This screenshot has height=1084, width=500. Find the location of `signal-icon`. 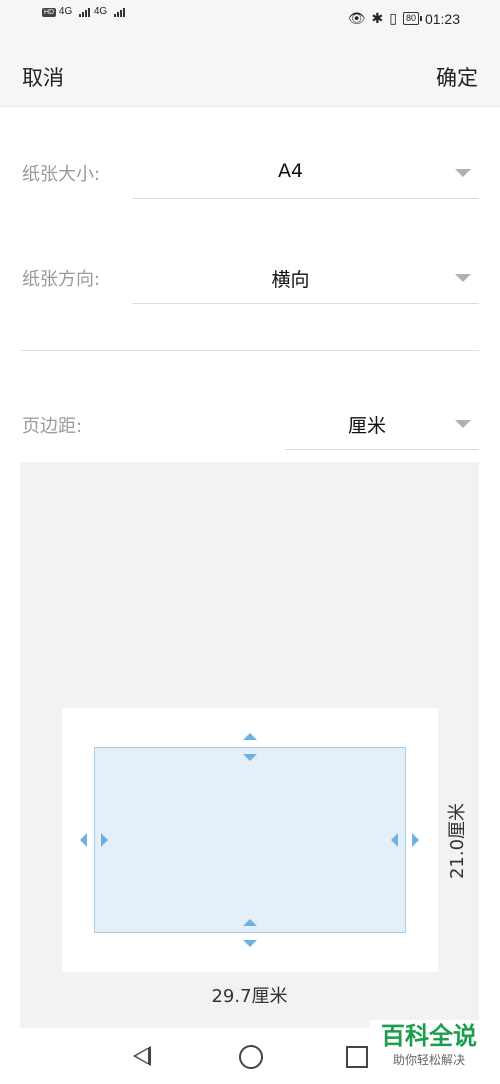

signal-icon is located at coordinates (85, 11).